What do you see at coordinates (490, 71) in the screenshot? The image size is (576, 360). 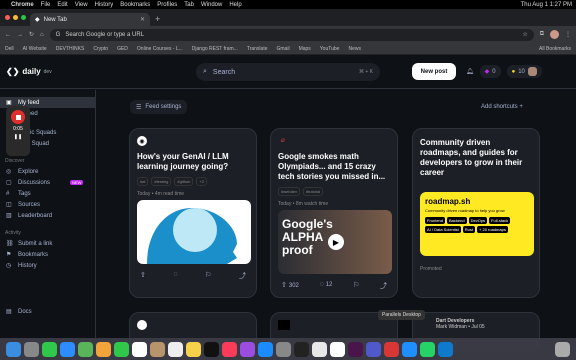 I see `streak-pill: ◆ 0` at bounding box center [490, 71].